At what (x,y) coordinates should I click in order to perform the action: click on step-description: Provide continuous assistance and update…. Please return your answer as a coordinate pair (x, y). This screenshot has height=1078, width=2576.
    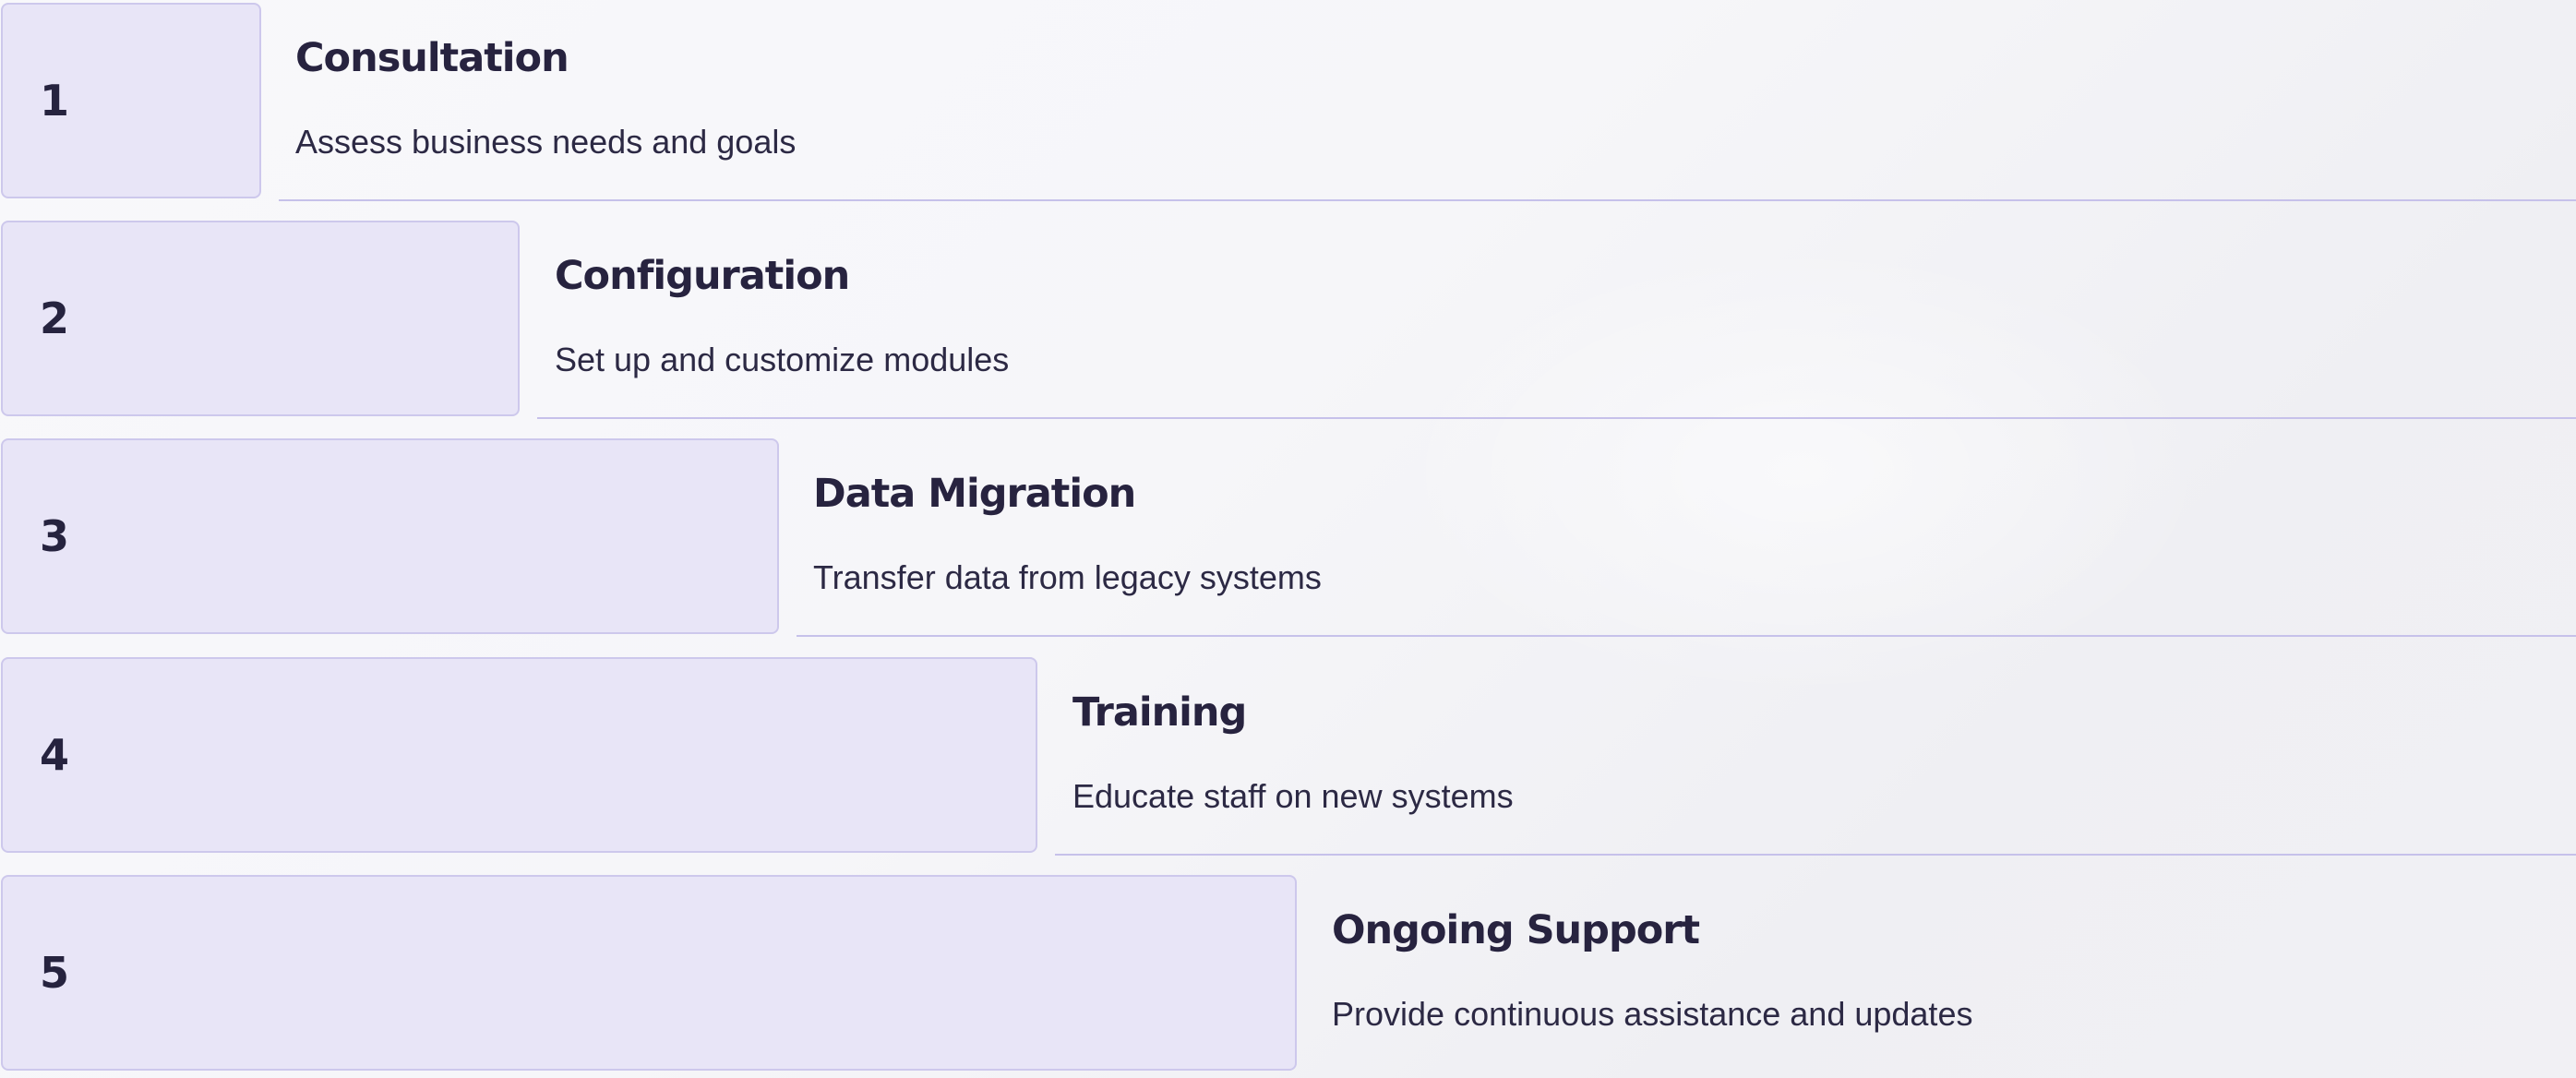
    Looking at the image, I should click on (1653, 1014).